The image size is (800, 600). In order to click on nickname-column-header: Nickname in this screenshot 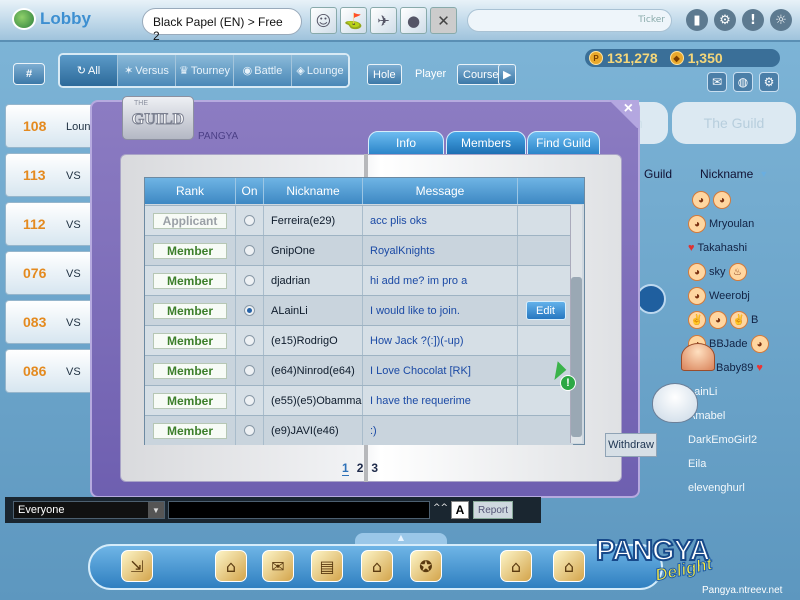, I will do `click(313, 191)`.